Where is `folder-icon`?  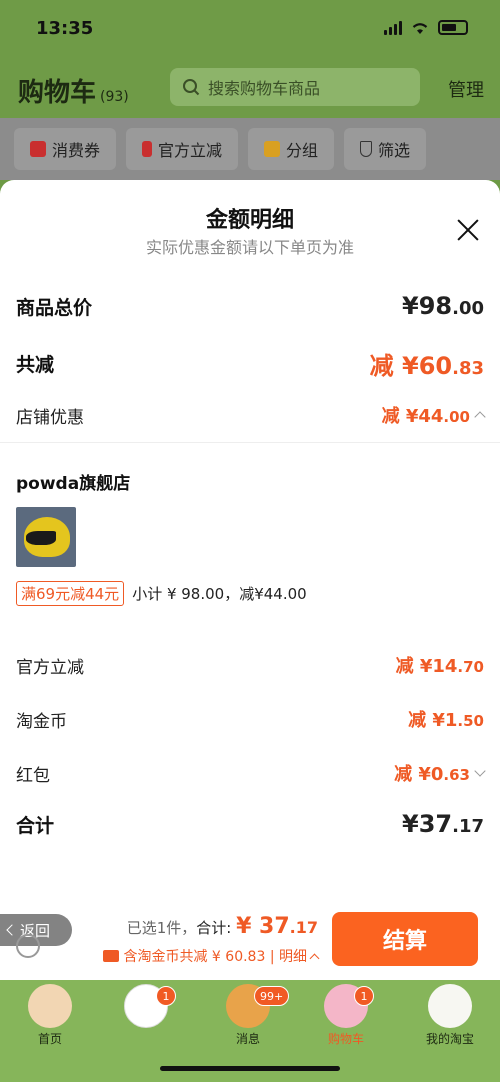 folder-icon is located at coordinates (272, 149).